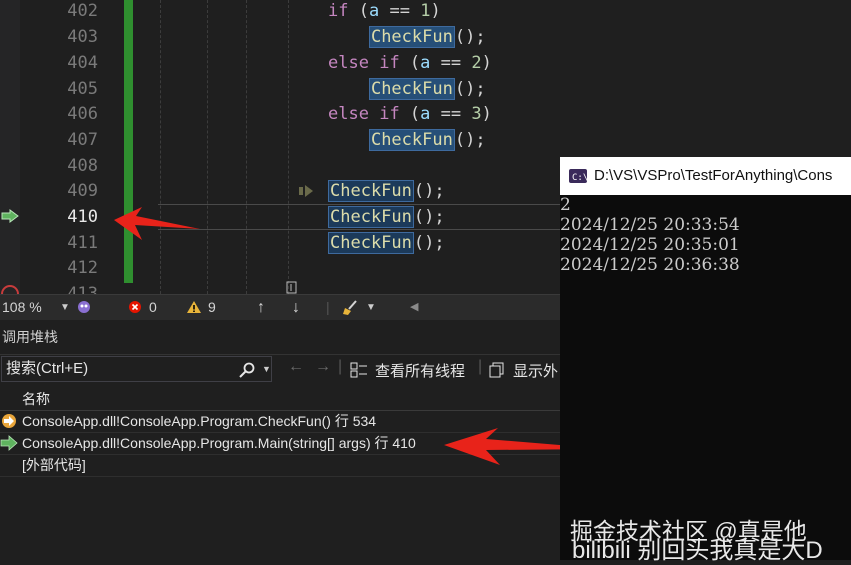 The image size is (851, 565). I want to click on console-title: D:\VS\VSPro\TestForAnything\Cons, so click(713, 175).